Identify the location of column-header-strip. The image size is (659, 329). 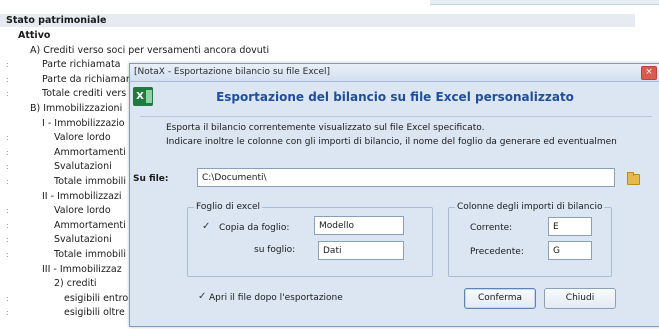
(544, 2).